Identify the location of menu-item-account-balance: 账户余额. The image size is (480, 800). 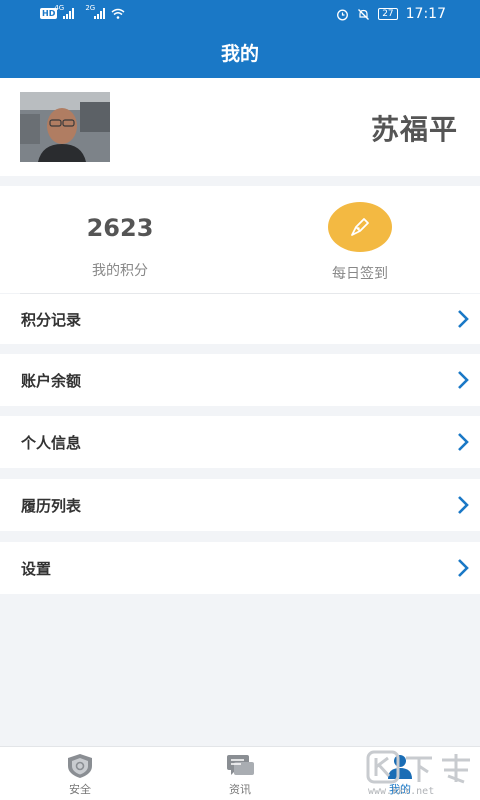
(240, 380).